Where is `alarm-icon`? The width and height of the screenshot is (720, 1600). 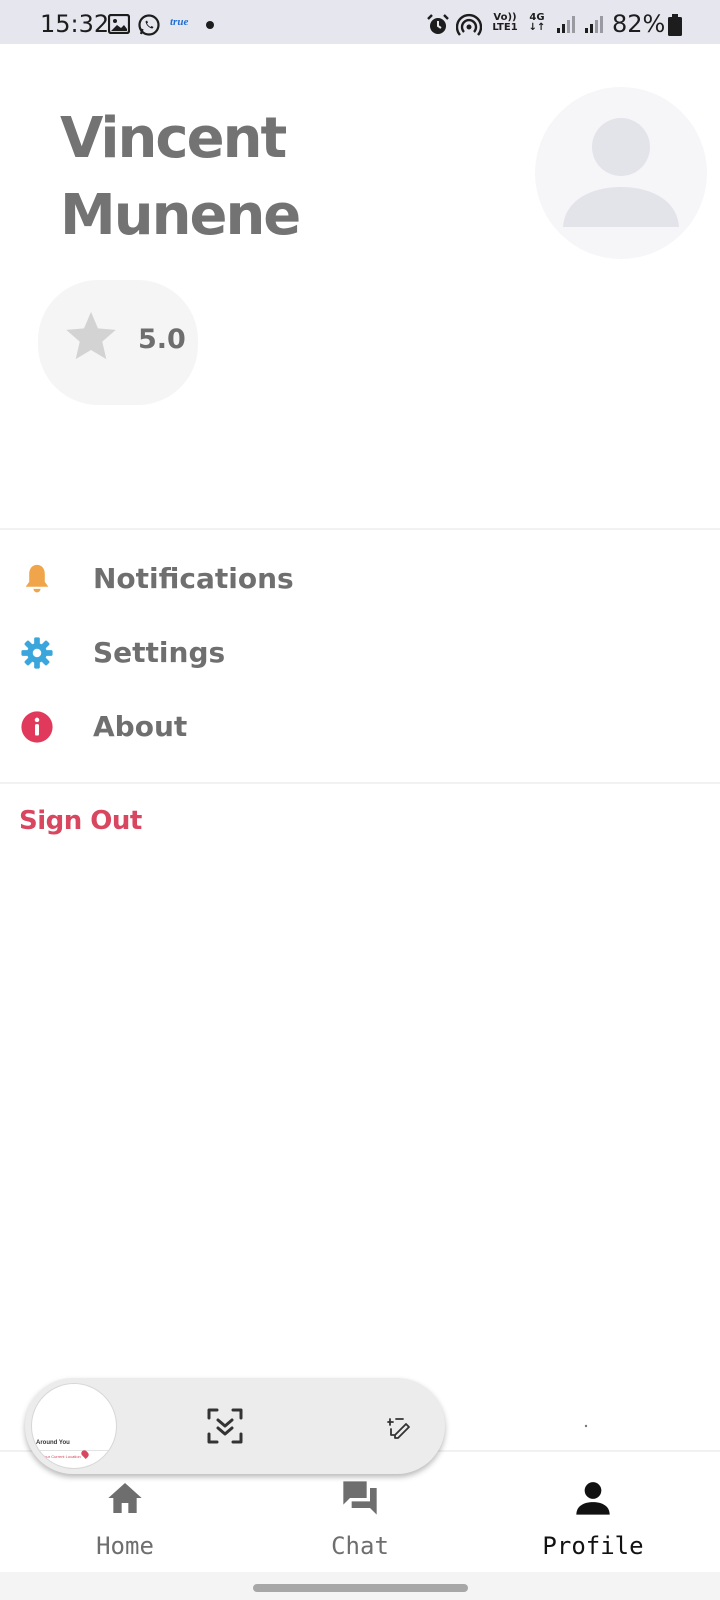 alarm-icon is located at coordinates (438, 24).